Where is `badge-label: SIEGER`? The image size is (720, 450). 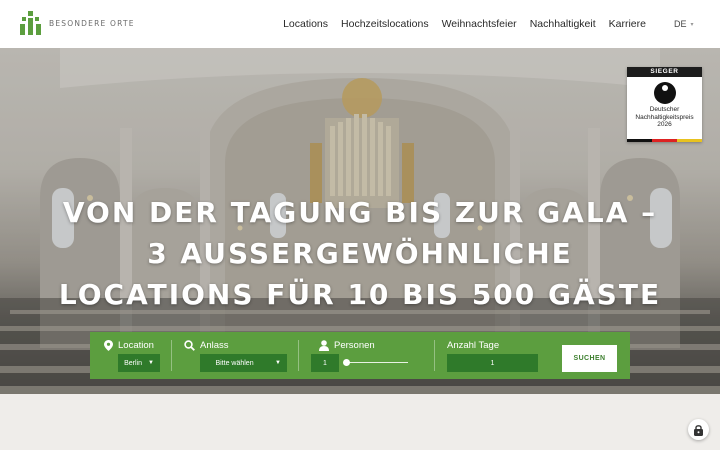 badge-label: SIEGER is located at coordinates (664, 72).